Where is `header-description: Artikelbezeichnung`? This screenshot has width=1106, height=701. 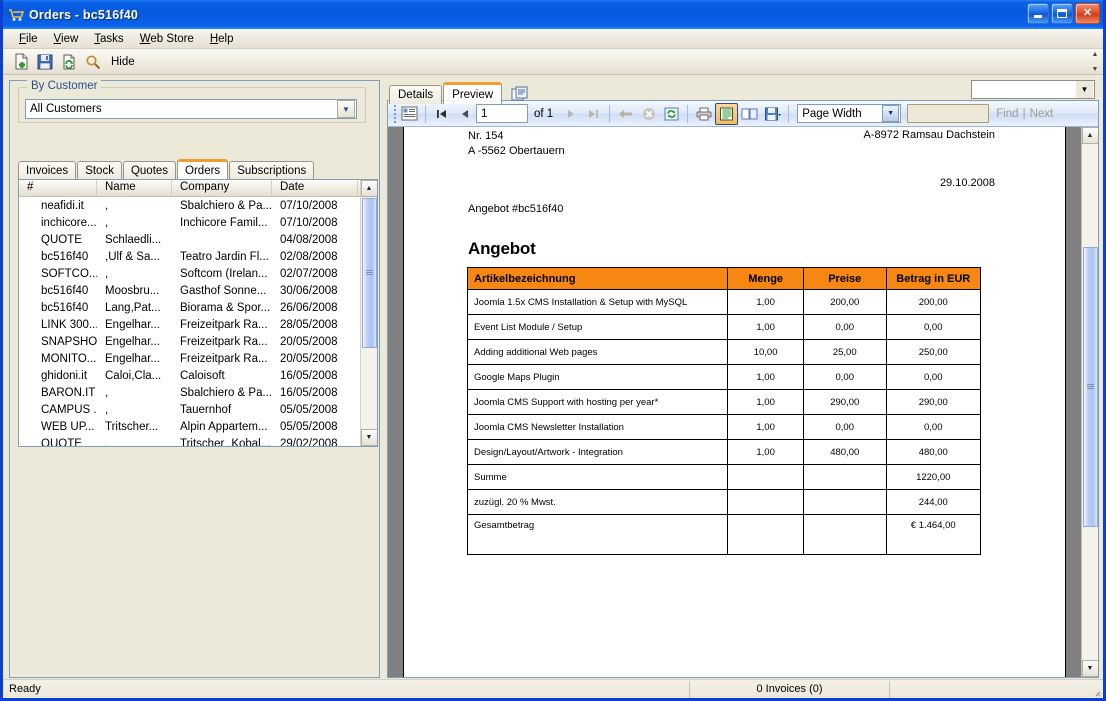 header-description: Artikelbezeichnung is located at coordinates (597, 278).